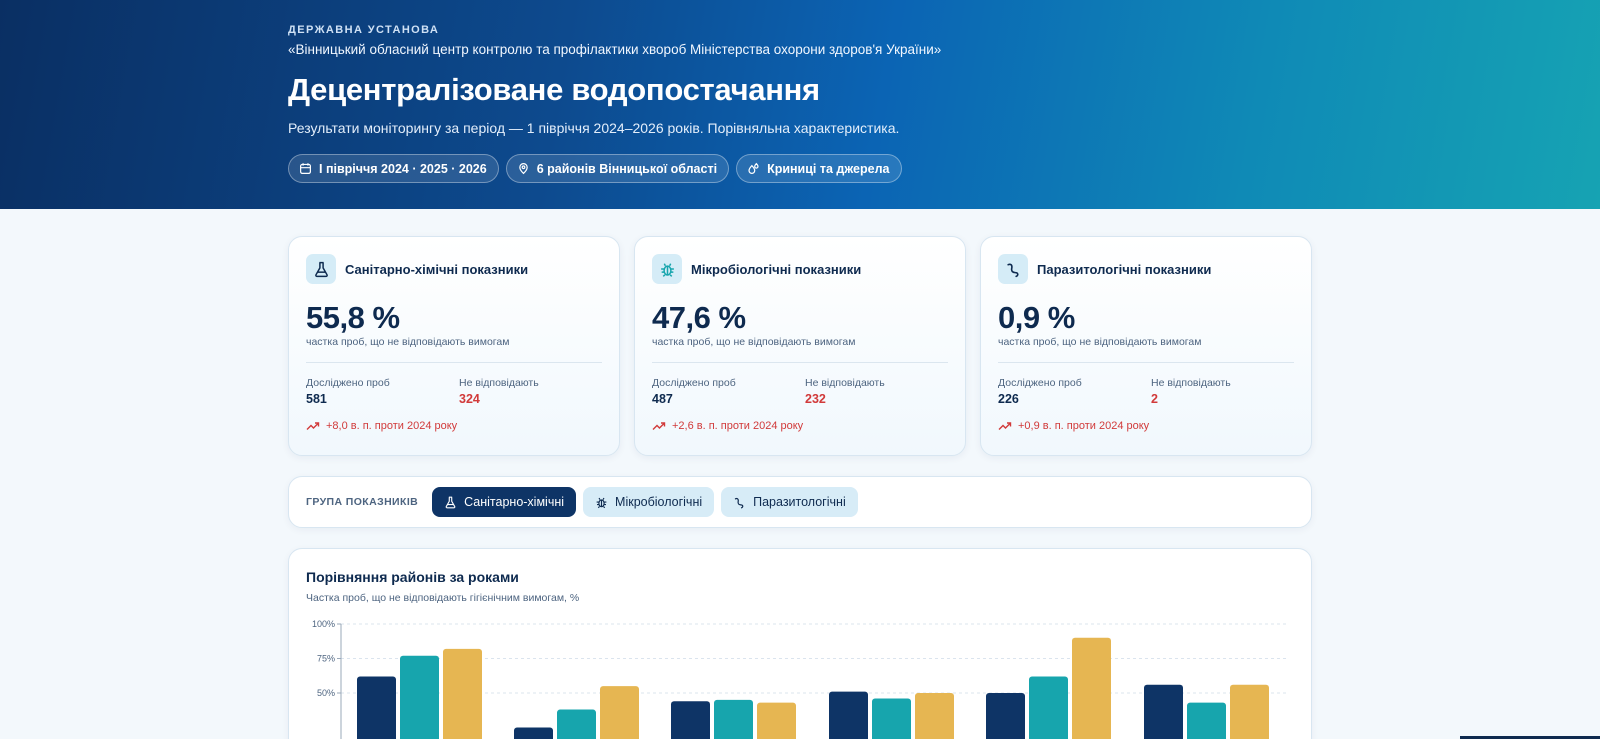  I want to click on chip-districts: 6 районів Вінницької області, so click(617, 168).